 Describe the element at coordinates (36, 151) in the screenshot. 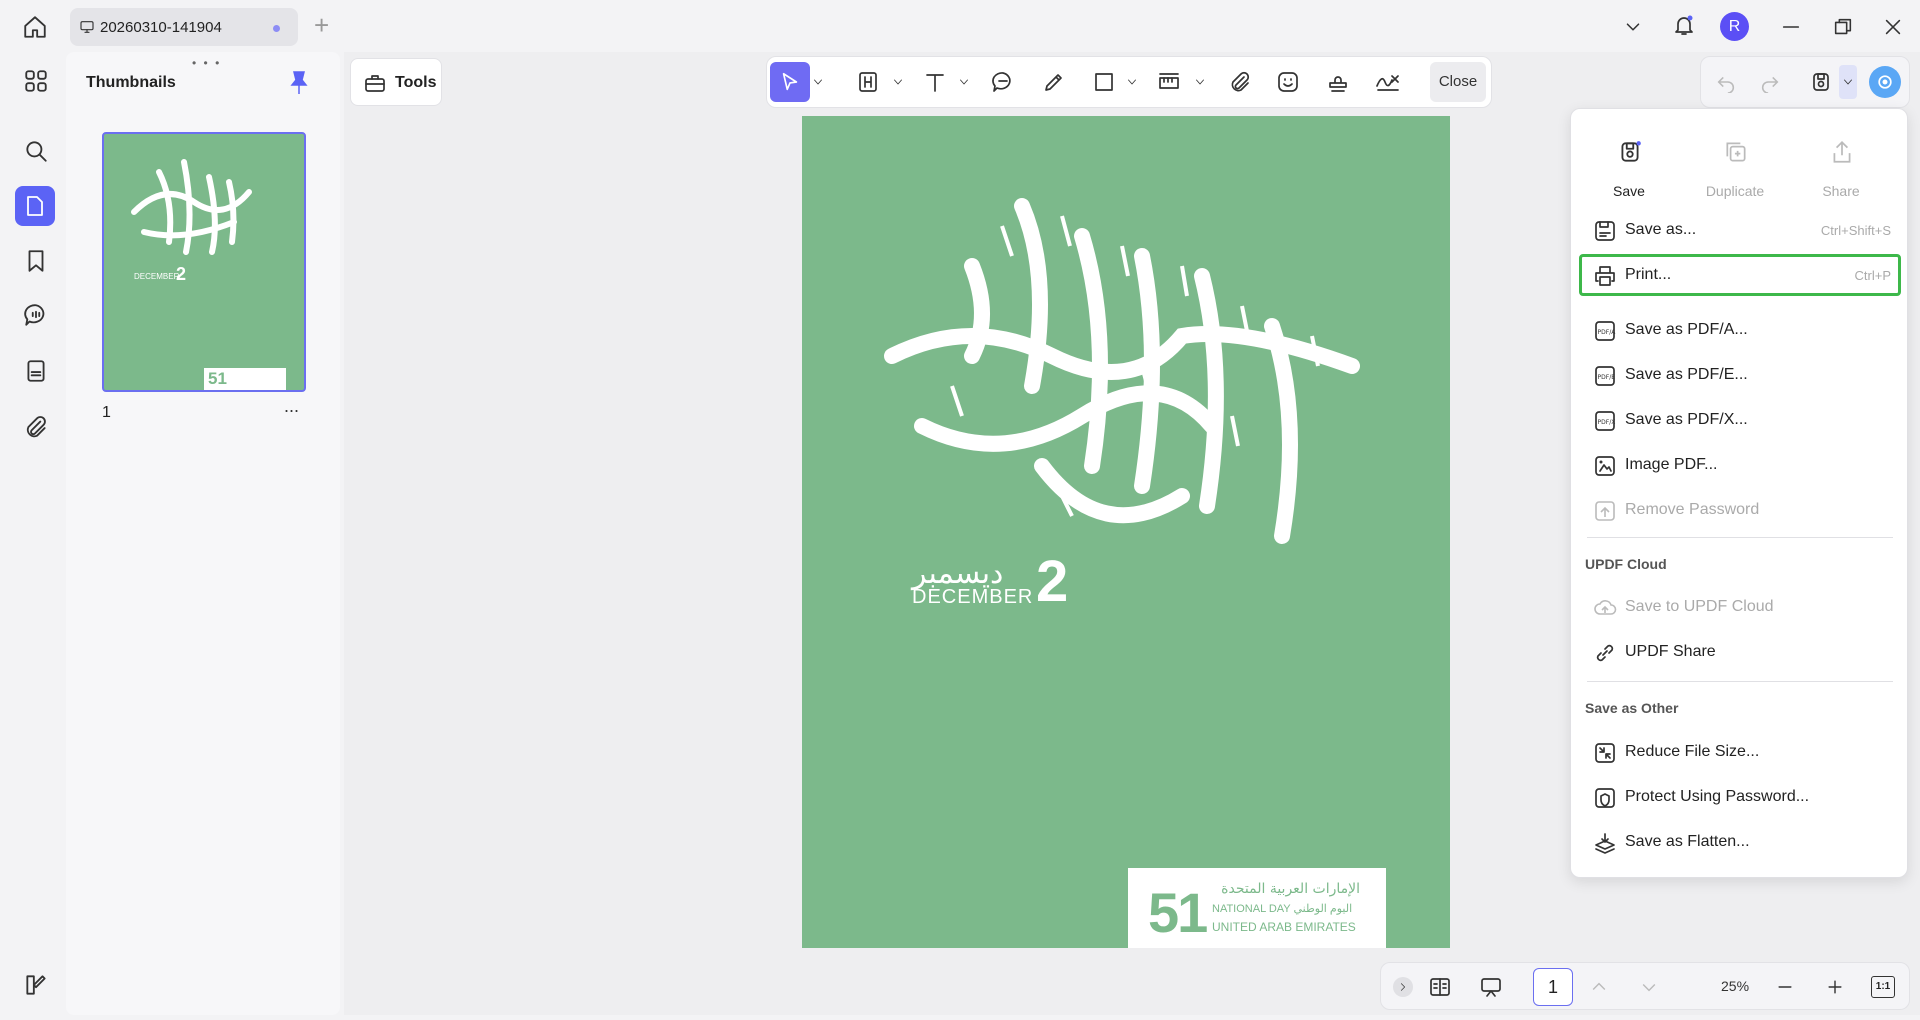

I see `search-icon` at that location.